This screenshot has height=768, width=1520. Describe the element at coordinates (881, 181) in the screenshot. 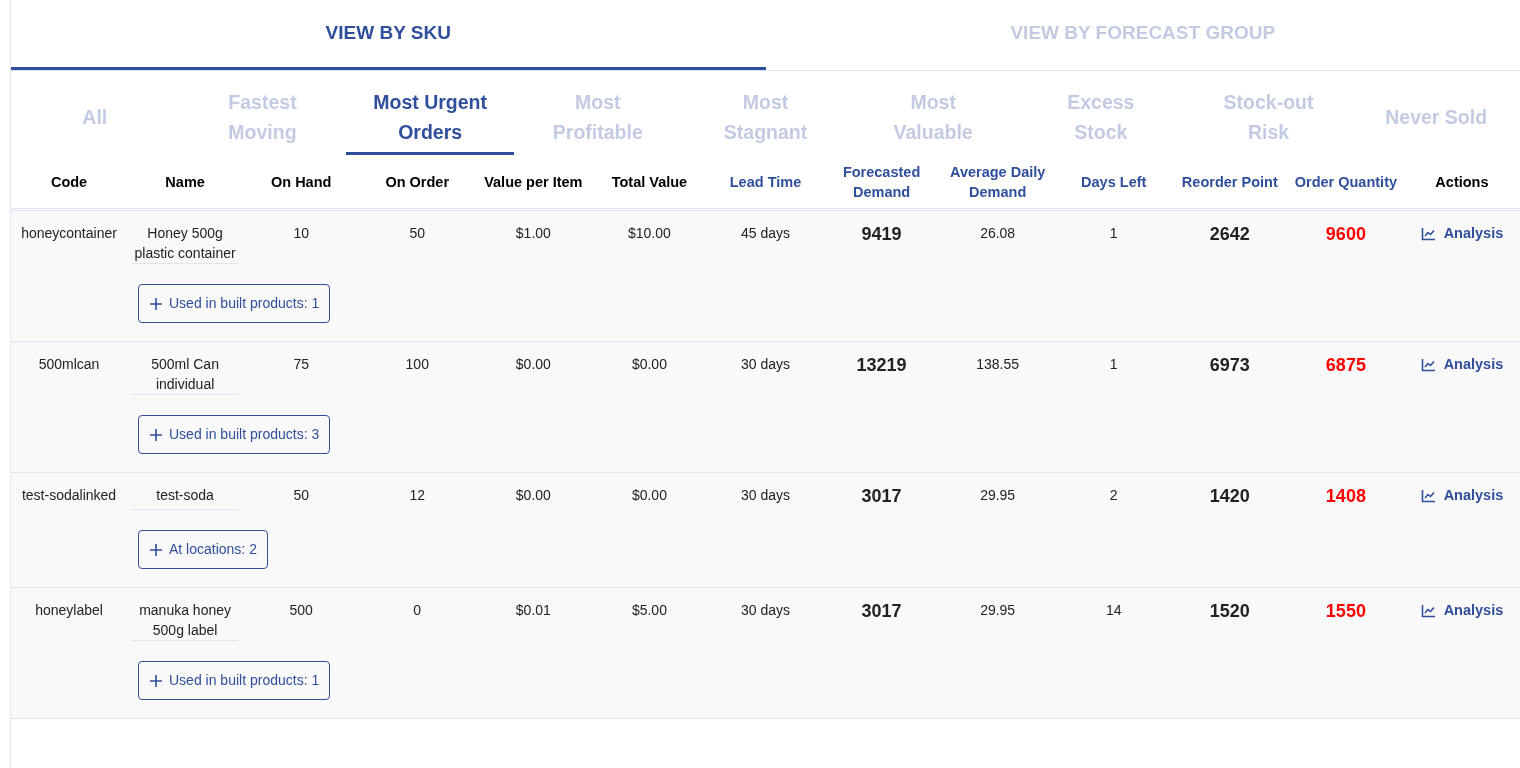

I see `column-header: Forecasted Demand` at that location.